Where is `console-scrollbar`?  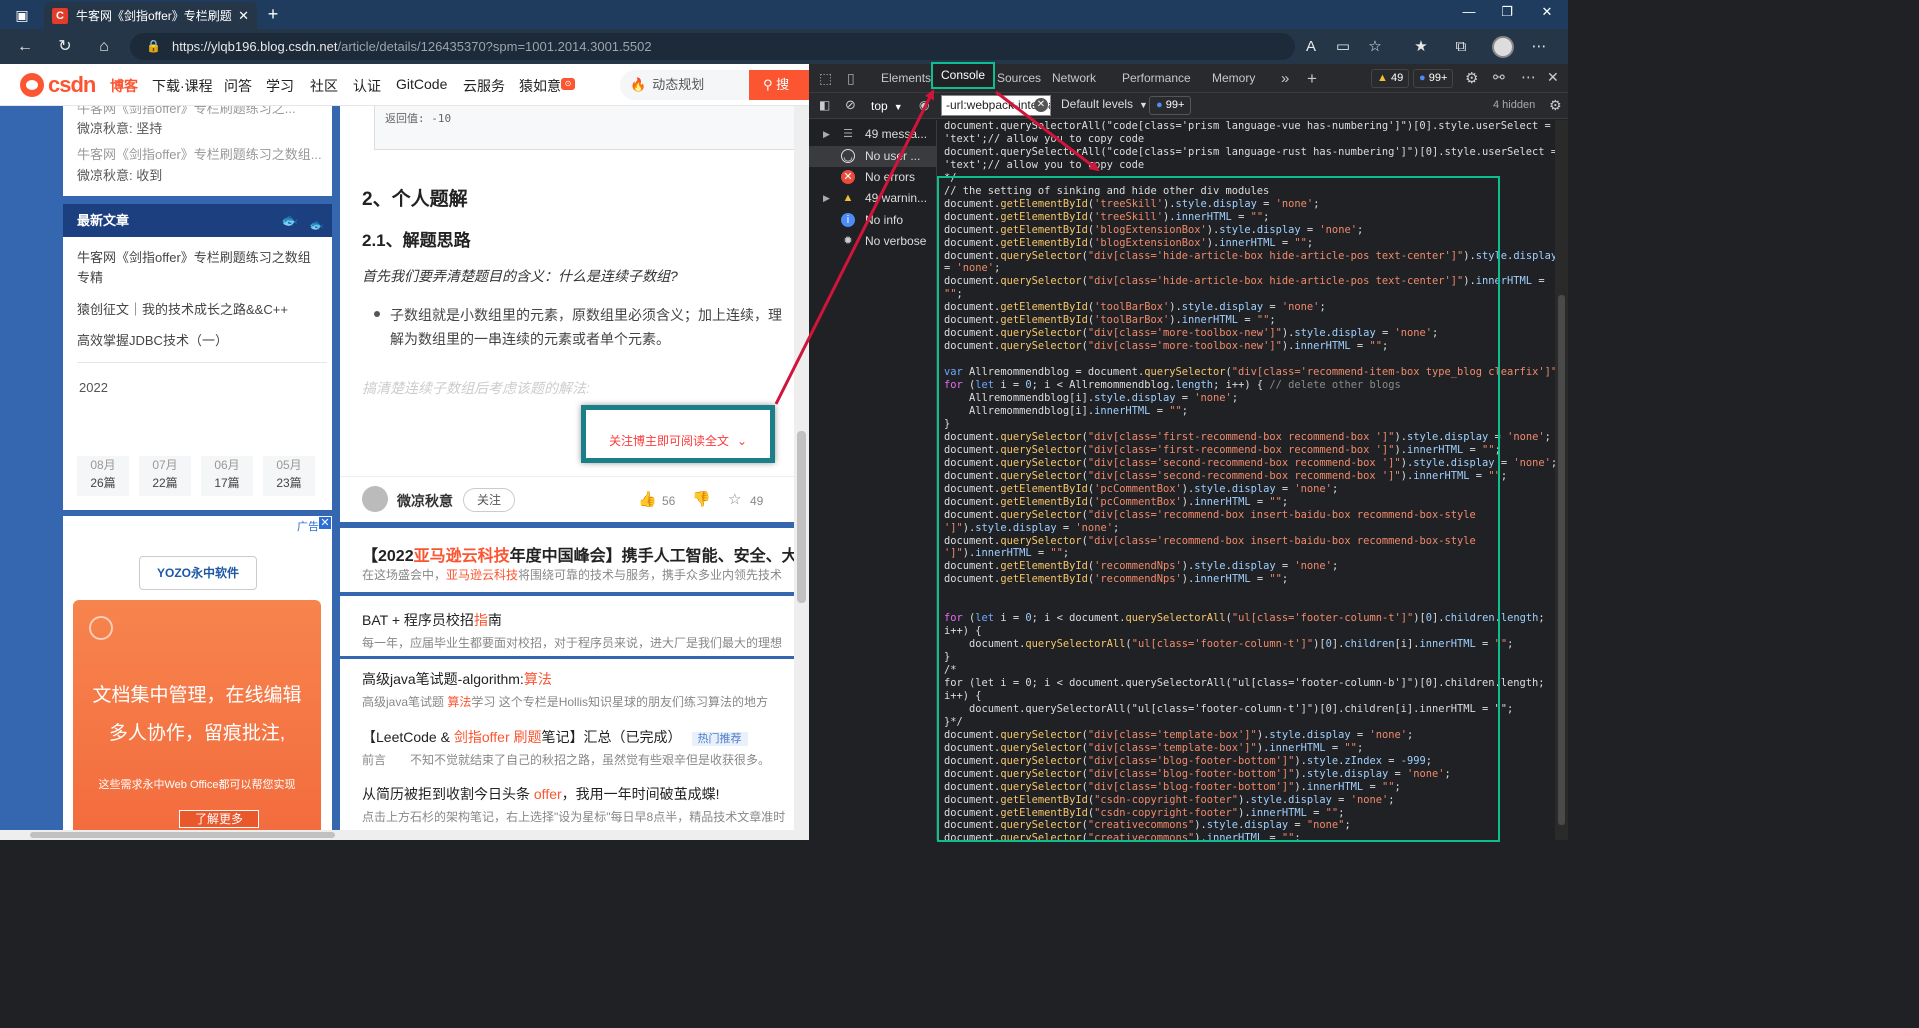 console-scrollbar is located at coordinates (1561, 480).